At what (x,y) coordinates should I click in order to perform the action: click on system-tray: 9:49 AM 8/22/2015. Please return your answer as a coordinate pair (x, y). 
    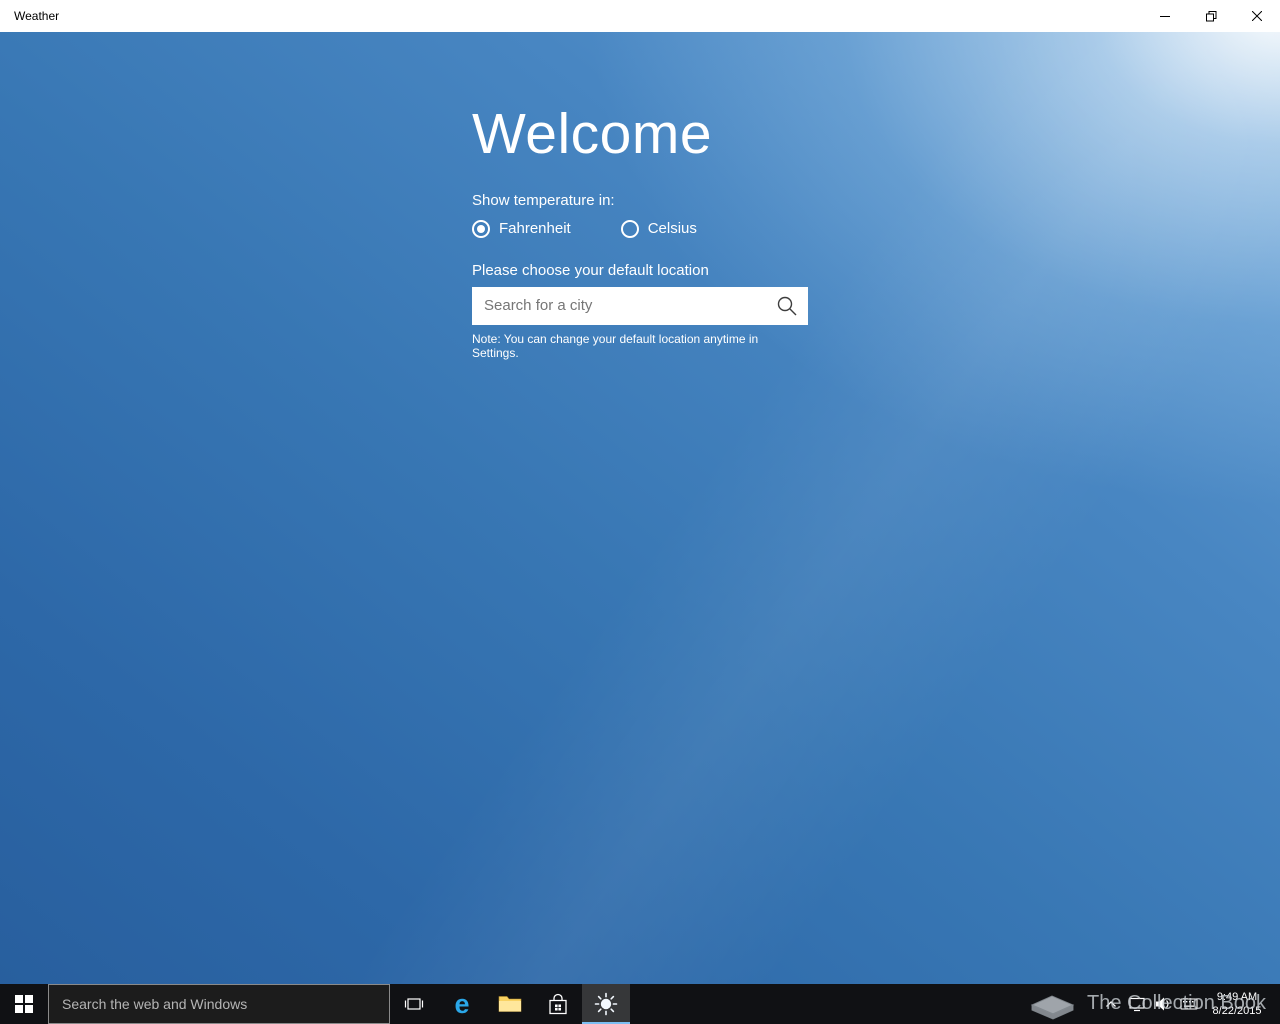
    Looking at the image, I should click on (1189, 1004).